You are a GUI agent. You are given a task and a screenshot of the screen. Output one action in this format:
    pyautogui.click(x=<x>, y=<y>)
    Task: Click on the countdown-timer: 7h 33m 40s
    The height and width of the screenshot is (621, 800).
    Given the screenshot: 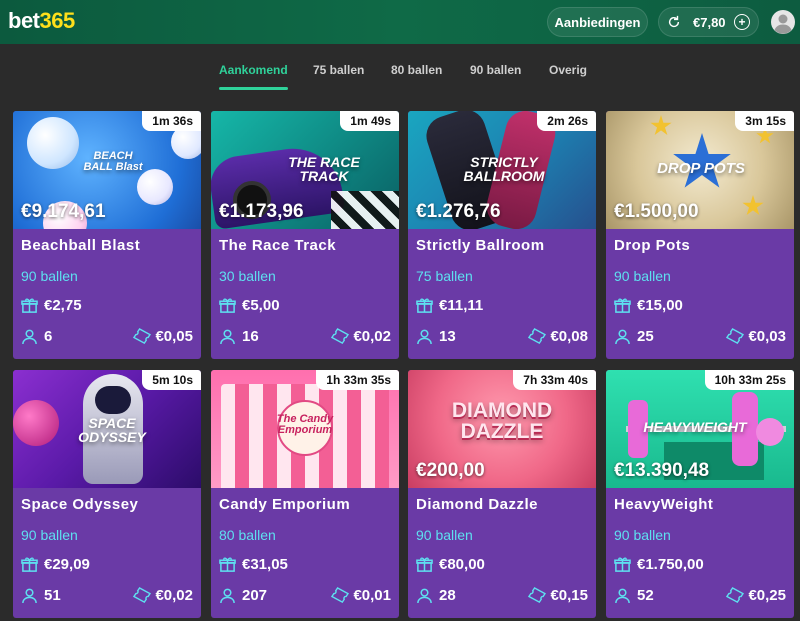 What is the action you would take?
    pyautogui.click(x=554, y=380)
    